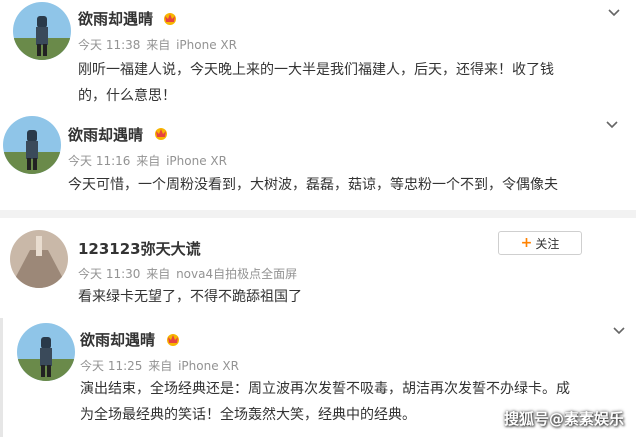 The width and height of the screenshot is (636, 437). What do you see at coordinates (325, 389) in the screenshot?
I see `post-text-line: 演出结束，全场经典还是：周立波再次发誓不吸毒，胡洁再次发誓不办绿卡。成` at bounding box center [325, 389].